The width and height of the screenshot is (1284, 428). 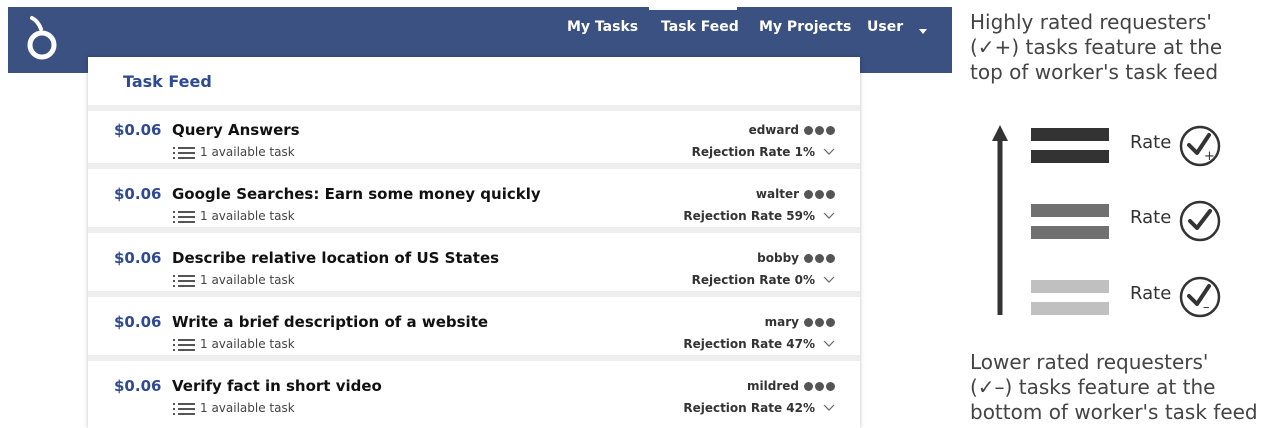 What do you see at coordinates (749, 216) in the screenshot?
I see `rejection-rate: Rejection Rate 59%` at bounding box center [749, 216].